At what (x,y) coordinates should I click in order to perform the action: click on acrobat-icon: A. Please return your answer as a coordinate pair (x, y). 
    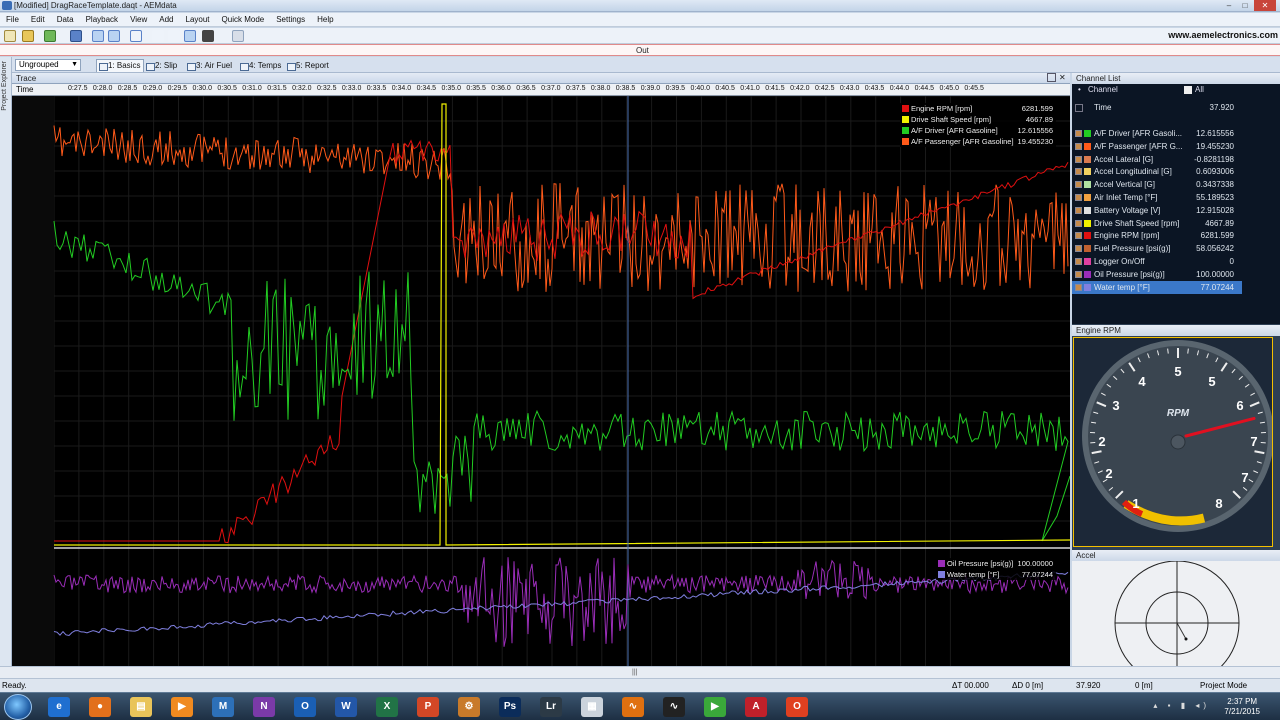
    Looking at the image, I should click on (756, 707).